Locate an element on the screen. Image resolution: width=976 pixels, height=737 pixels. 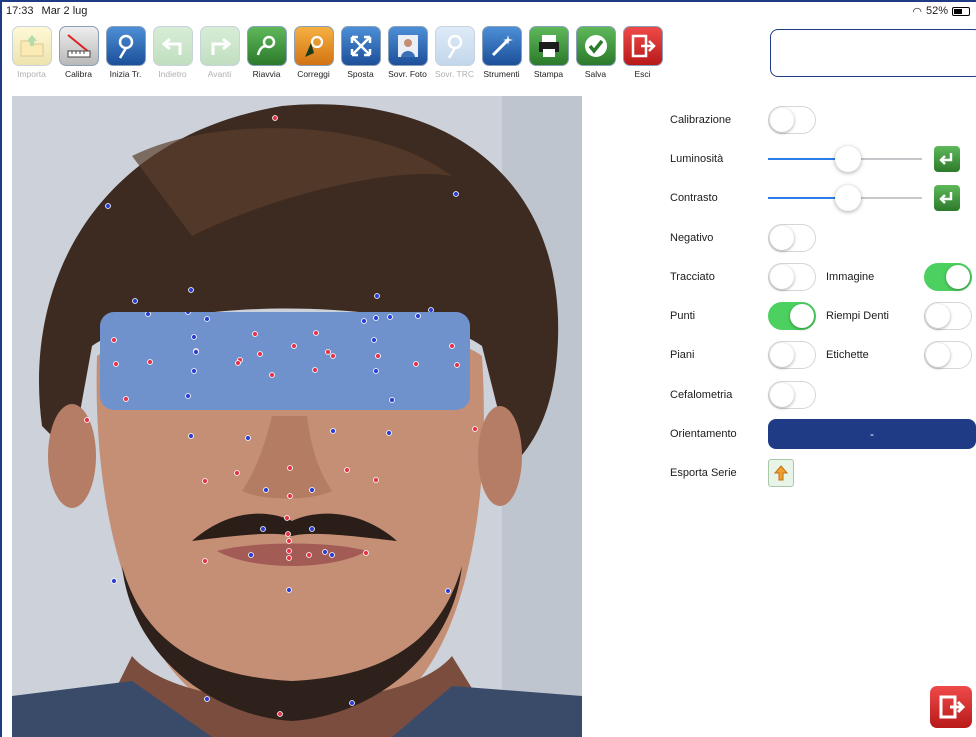
toolbar-label: Sovr. Foto is located at coordinates (407, 74).